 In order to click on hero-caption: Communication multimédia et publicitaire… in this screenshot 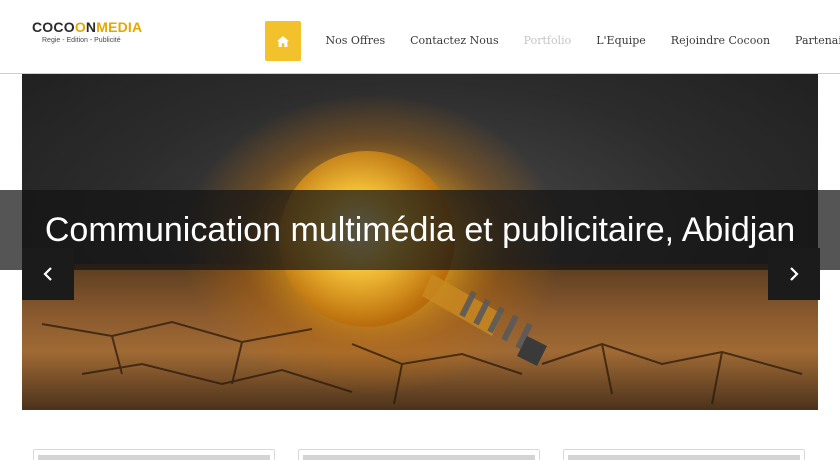, I will do `click(420, 230)`.